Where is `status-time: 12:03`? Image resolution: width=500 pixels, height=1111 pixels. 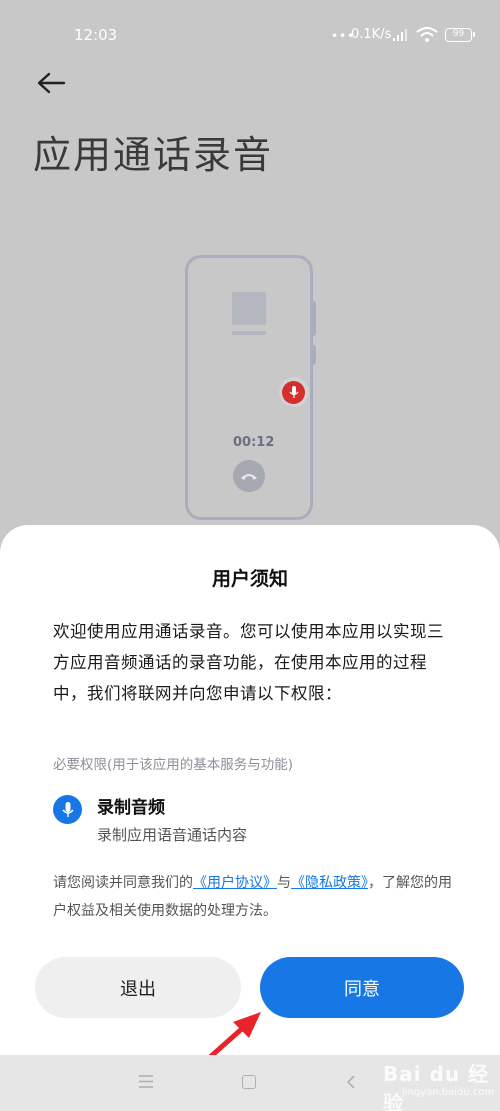 status-time: 12:03 is located at coordinates (96, 35).